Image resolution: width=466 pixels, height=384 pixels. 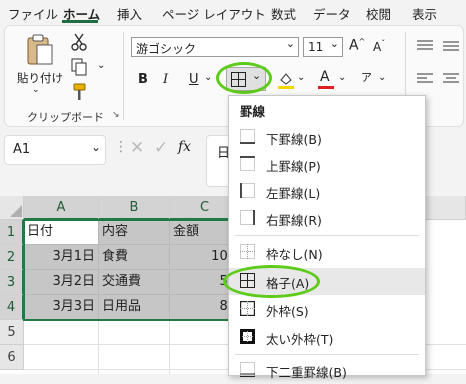 I want to click on font-name-chevron-icon: ⌄, so click(x=290, y=43).